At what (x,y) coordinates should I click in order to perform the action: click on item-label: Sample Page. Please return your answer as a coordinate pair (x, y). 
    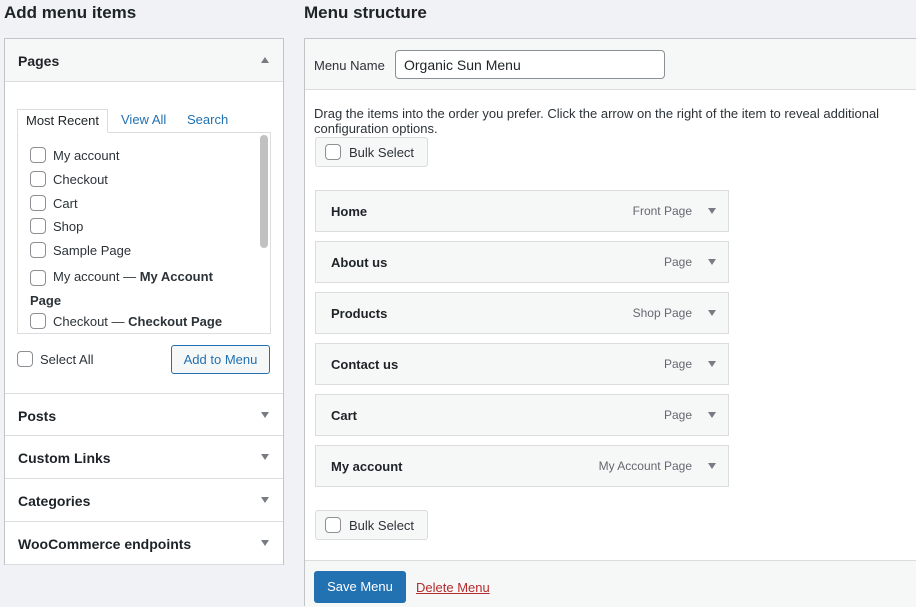
    Looking at the image, I should click on (92, 250).